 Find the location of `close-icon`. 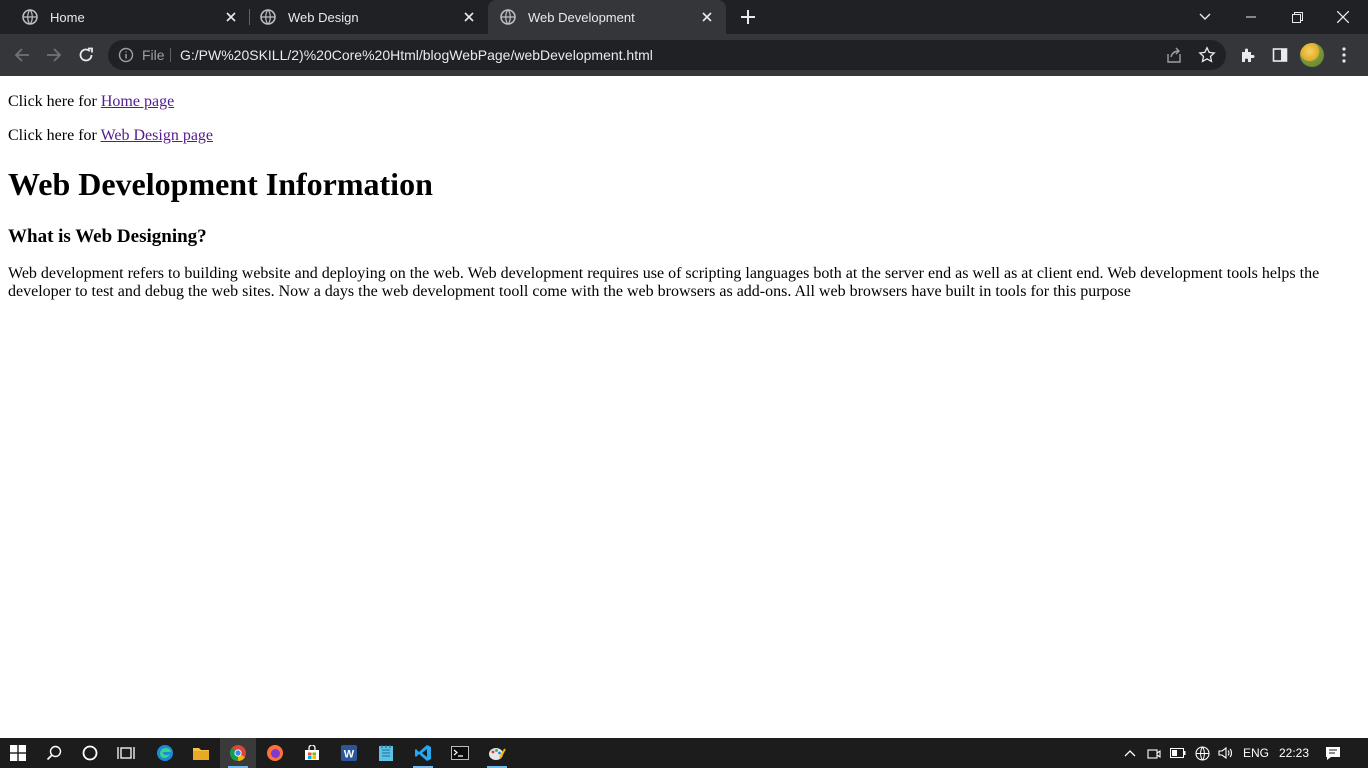

close-icon is located at coordinates (1343, 17).